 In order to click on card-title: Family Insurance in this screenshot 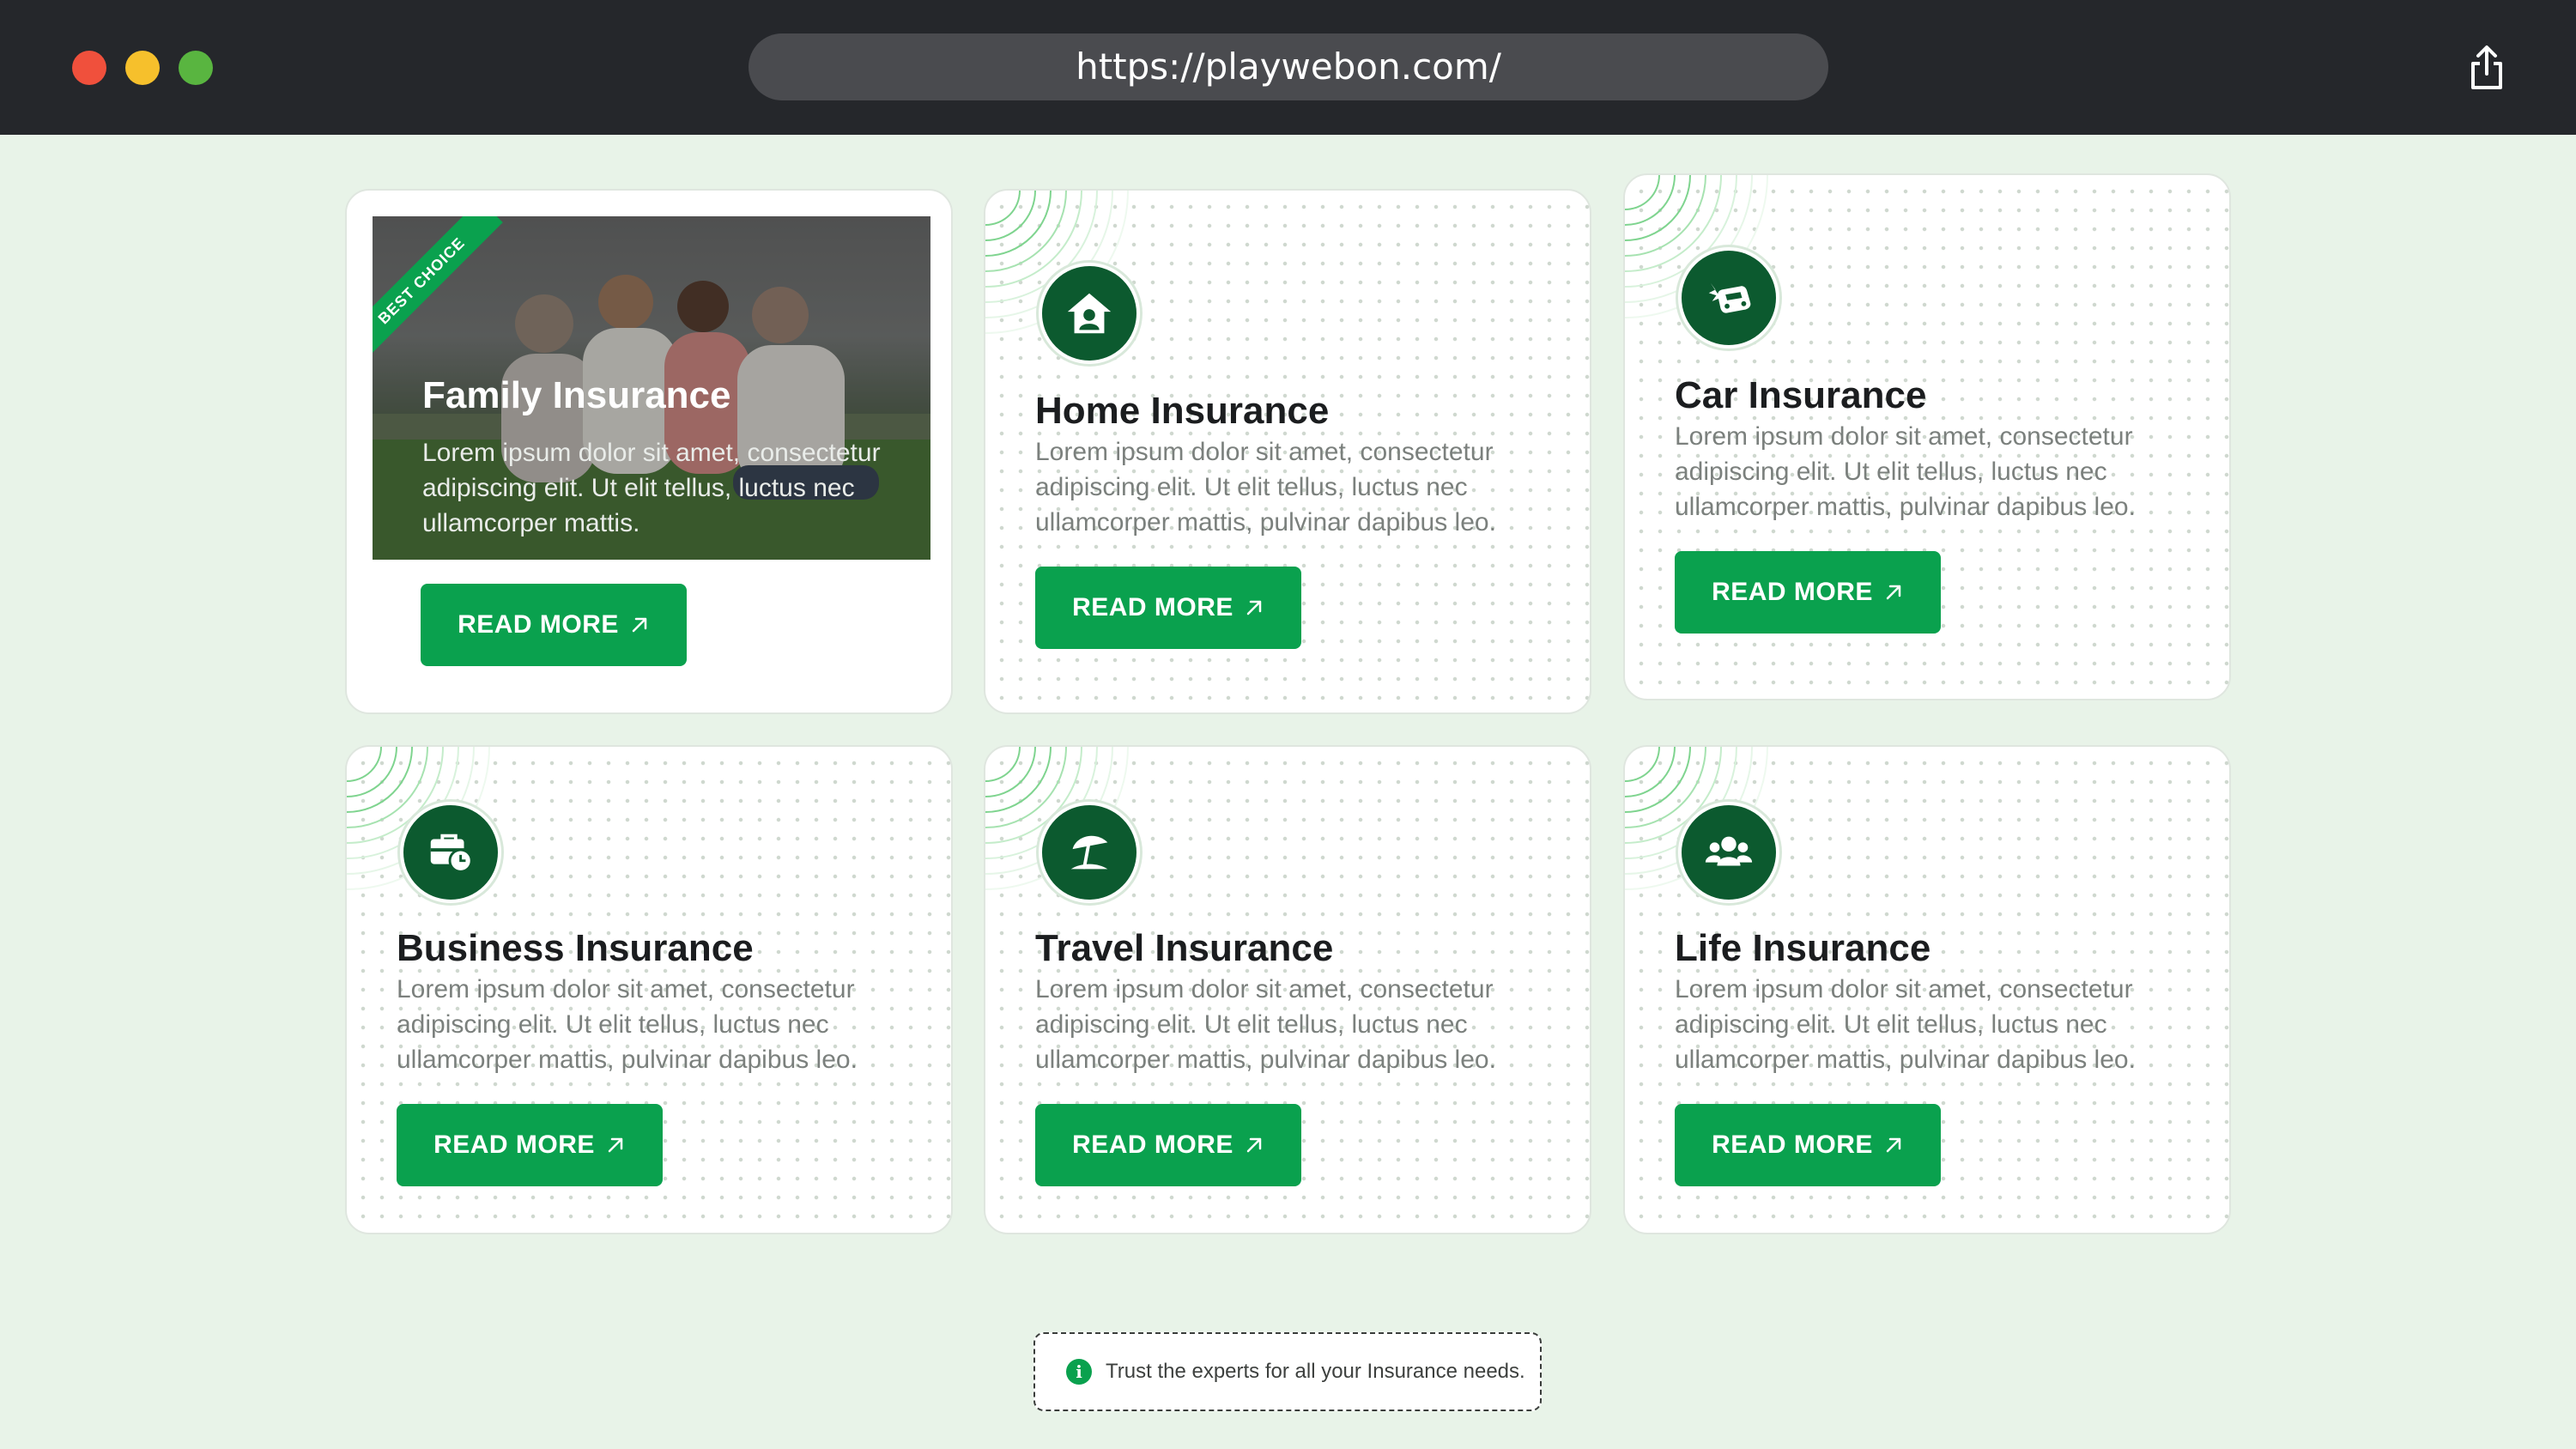, I will do `click(576, 395)`.